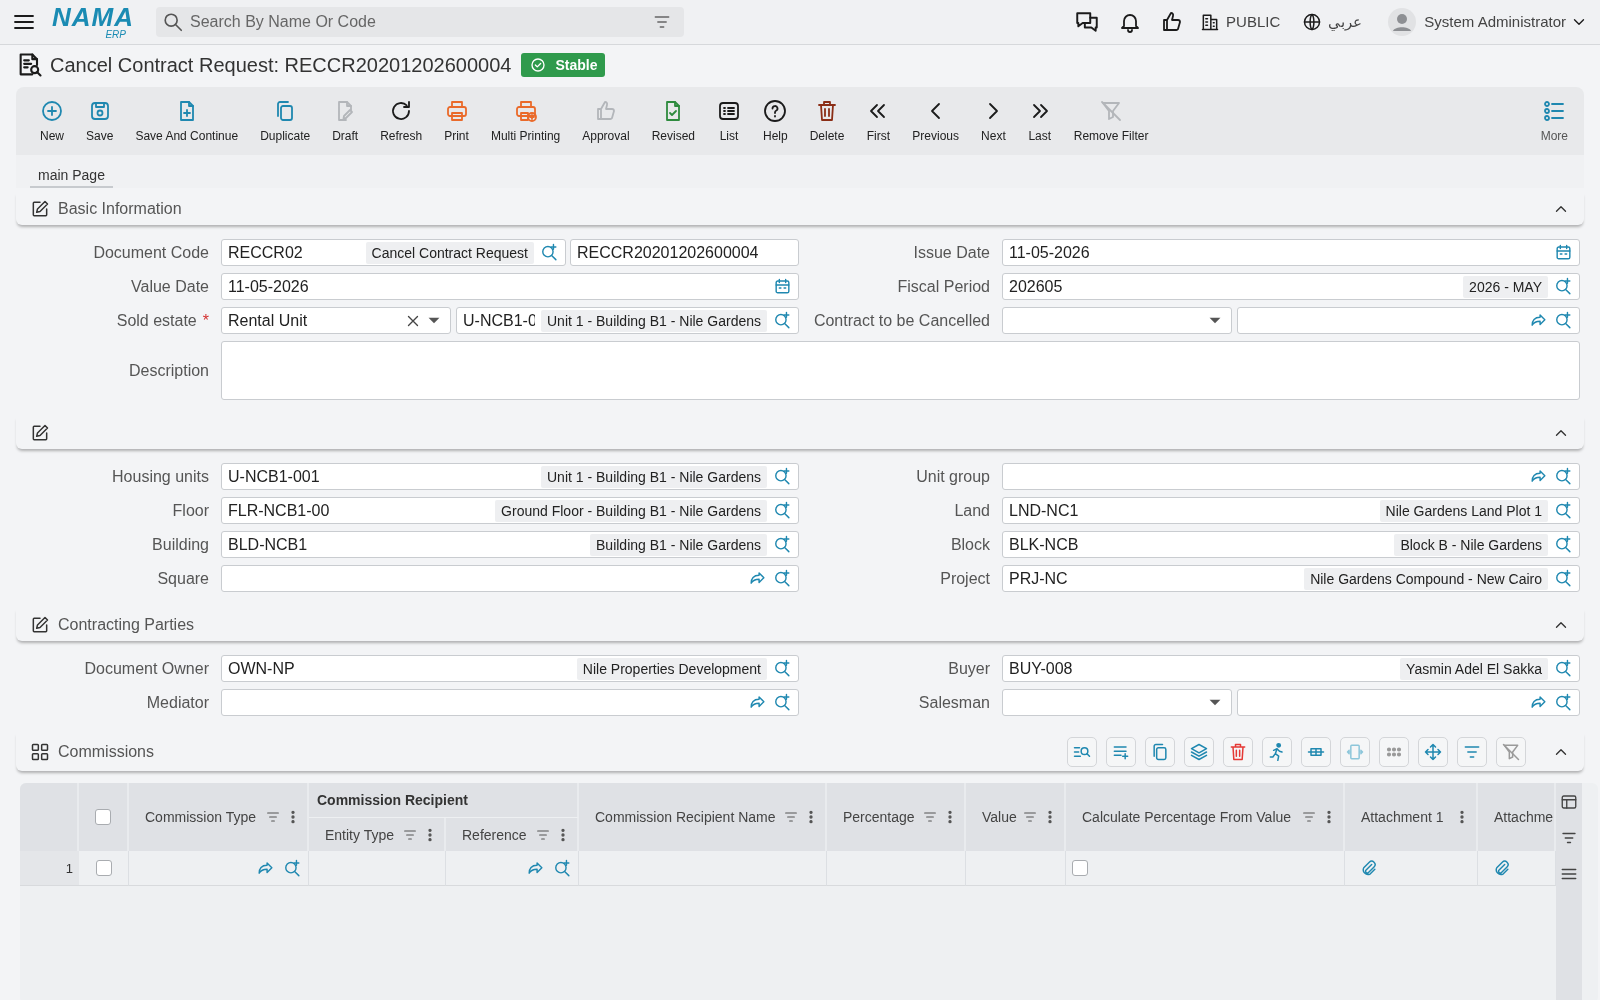  Describe the element at coordinates (219, 817) in the screenshot. I see `column-header: Commission Type` at that location.